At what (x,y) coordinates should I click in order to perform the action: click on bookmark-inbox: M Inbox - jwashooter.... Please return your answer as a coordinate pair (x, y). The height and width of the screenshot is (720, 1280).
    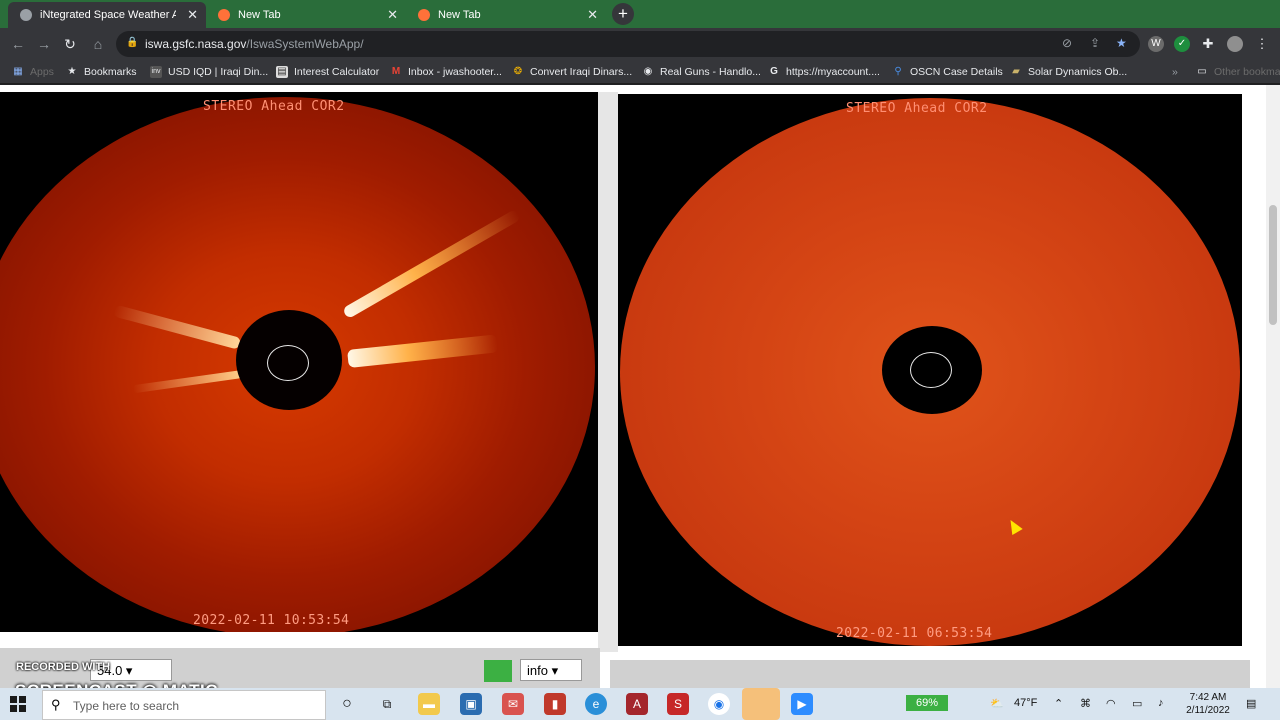
    Looking at the image, I should click on (446, 72).